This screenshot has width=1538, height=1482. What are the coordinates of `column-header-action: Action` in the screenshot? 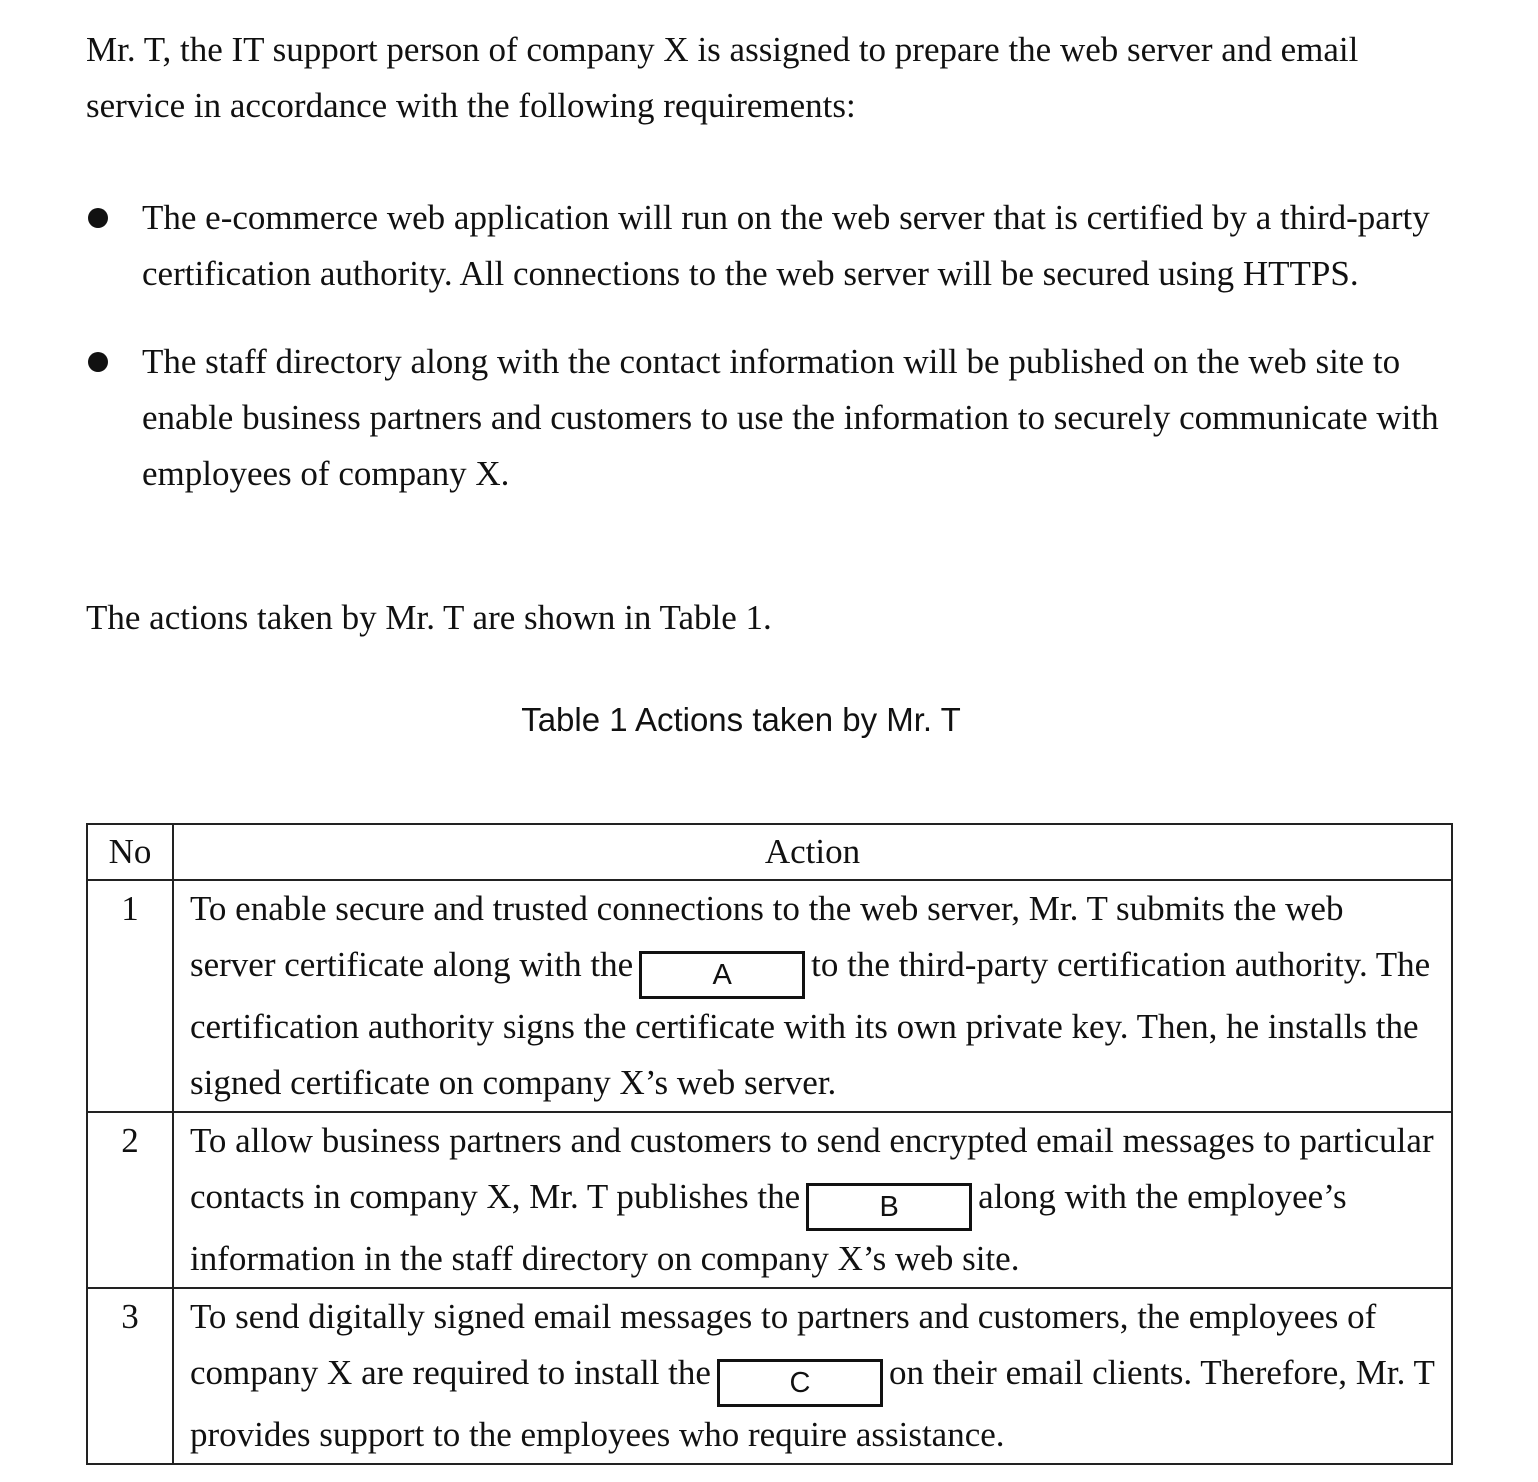 It's located at (812, 852).